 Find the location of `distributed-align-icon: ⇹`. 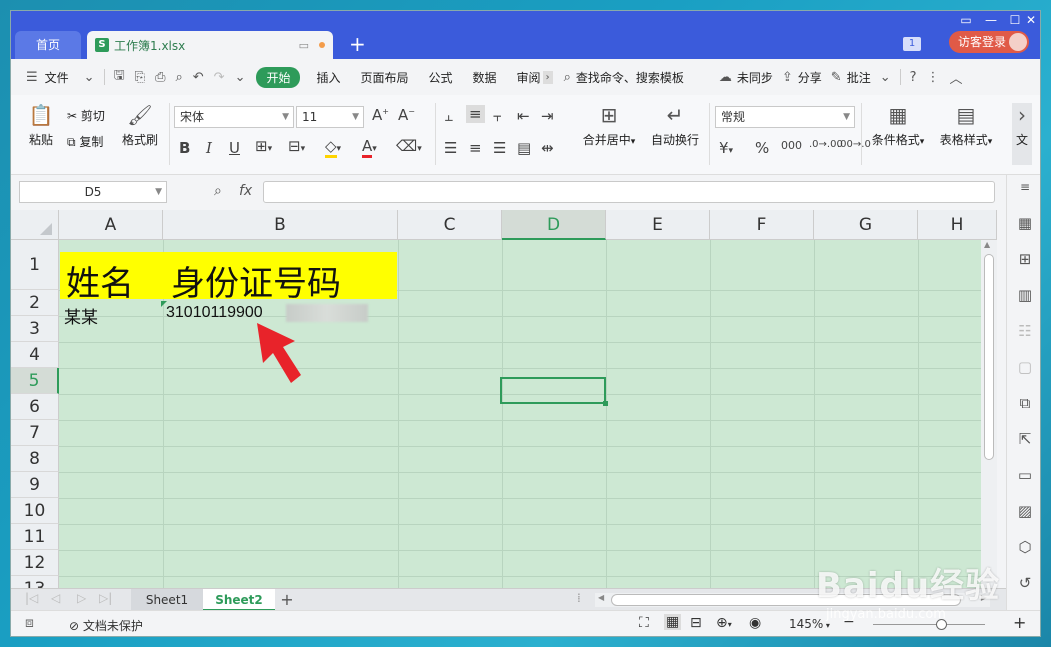

distributed-align-icon: ⇹ is located at coordinates (547, 148).